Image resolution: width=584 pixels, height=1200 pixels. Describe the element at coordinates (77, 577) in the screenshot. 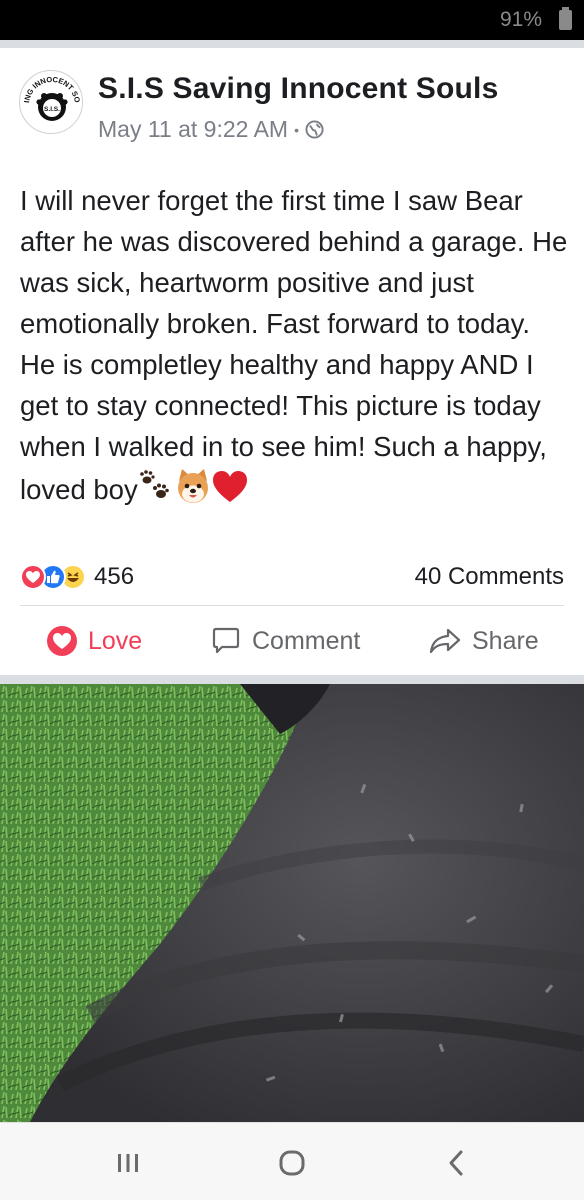

I see `reactions-summary: 456` at that location.